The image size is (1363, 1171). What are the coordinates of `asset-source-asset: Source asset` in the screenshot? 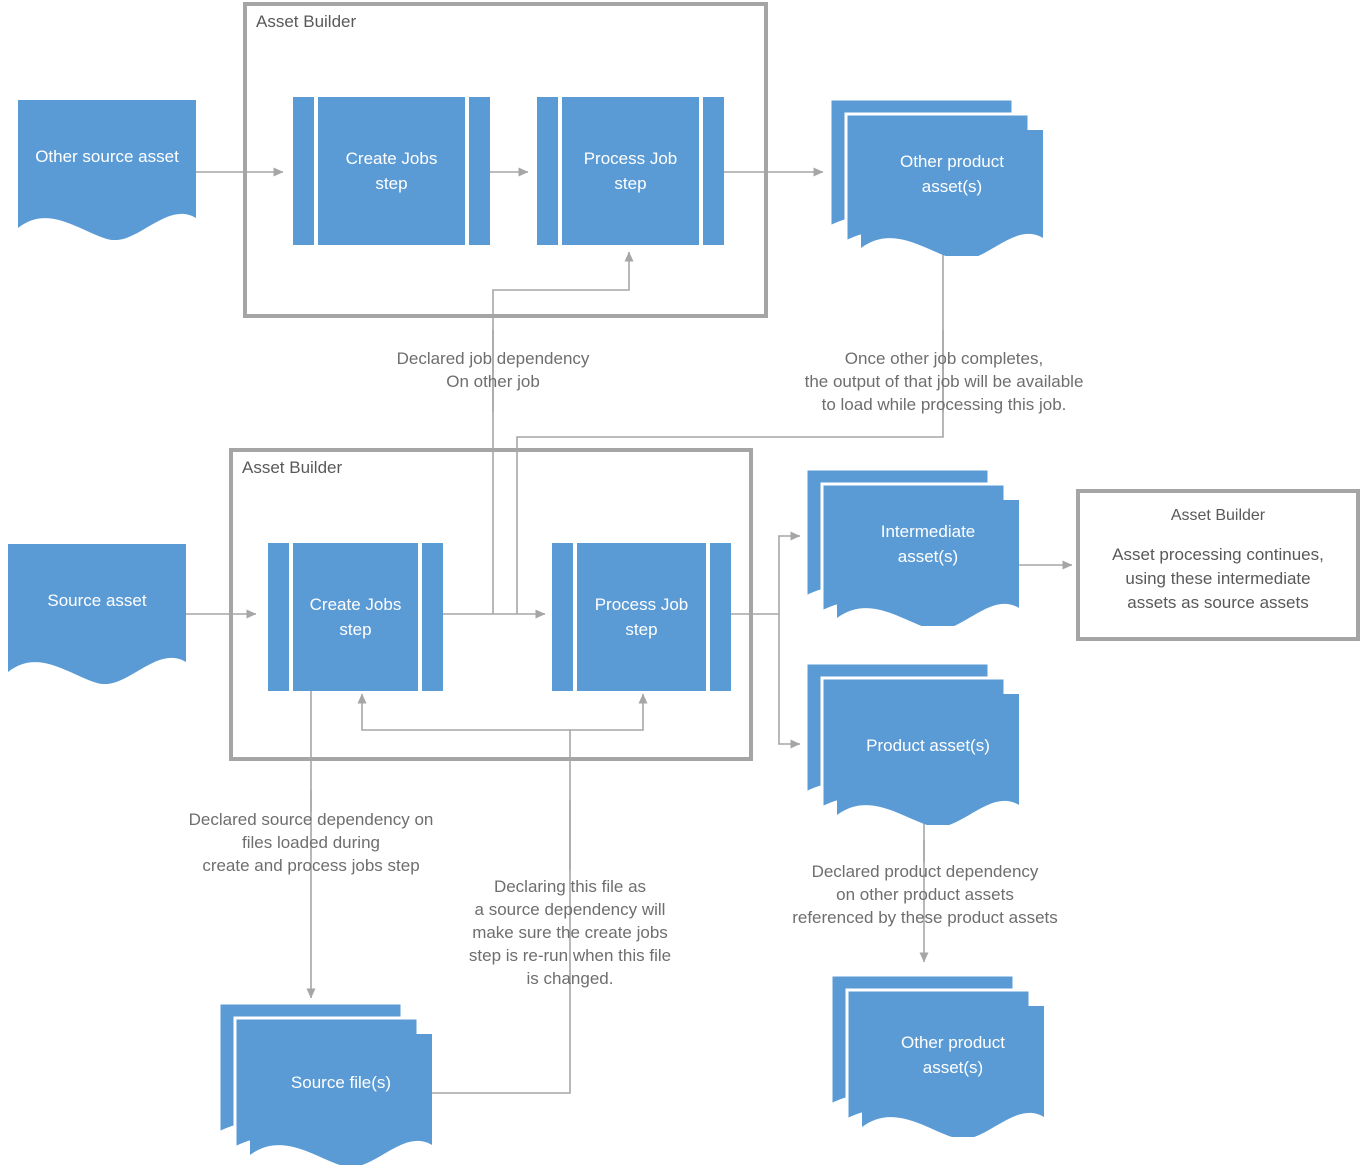 It's located at (97, 614).